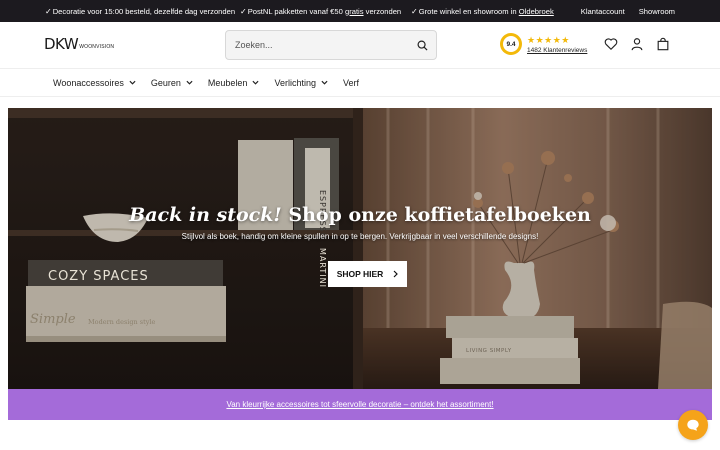  I want to click on bag-icon, so click(663, 44).